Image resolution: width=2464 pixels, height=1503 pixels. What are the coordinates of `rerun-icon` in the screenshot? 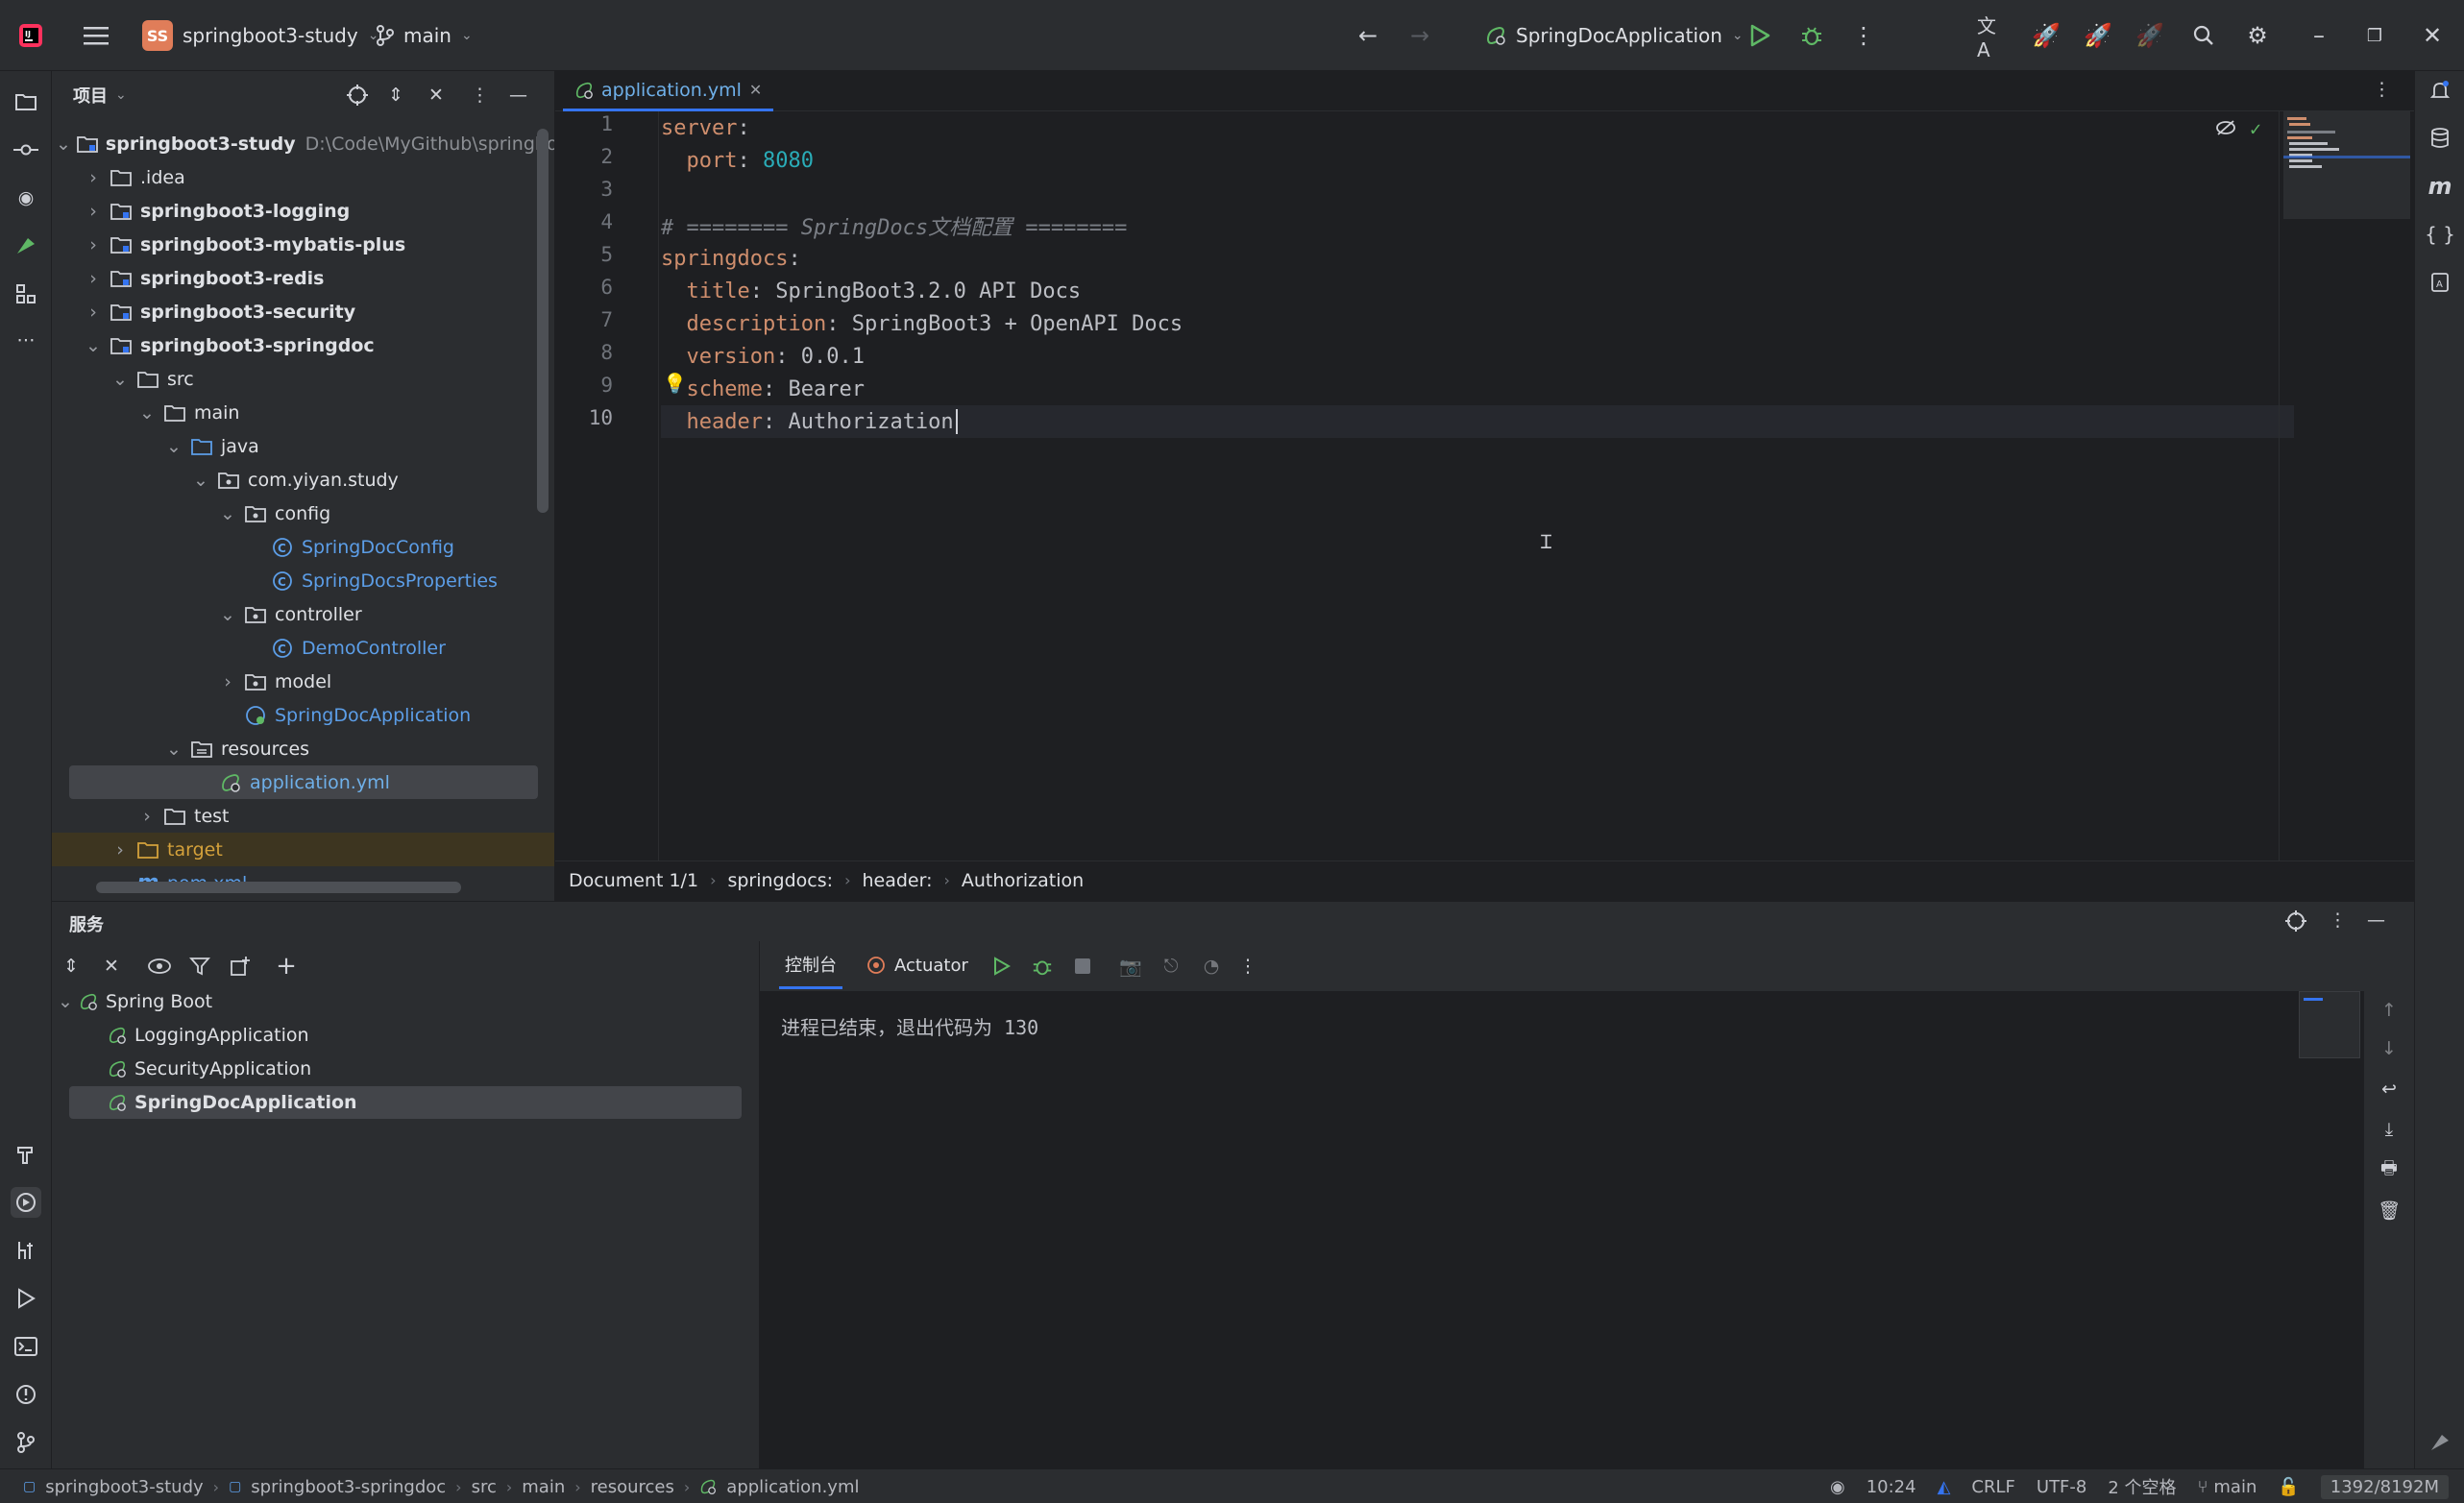 It's located at (1001, 966).